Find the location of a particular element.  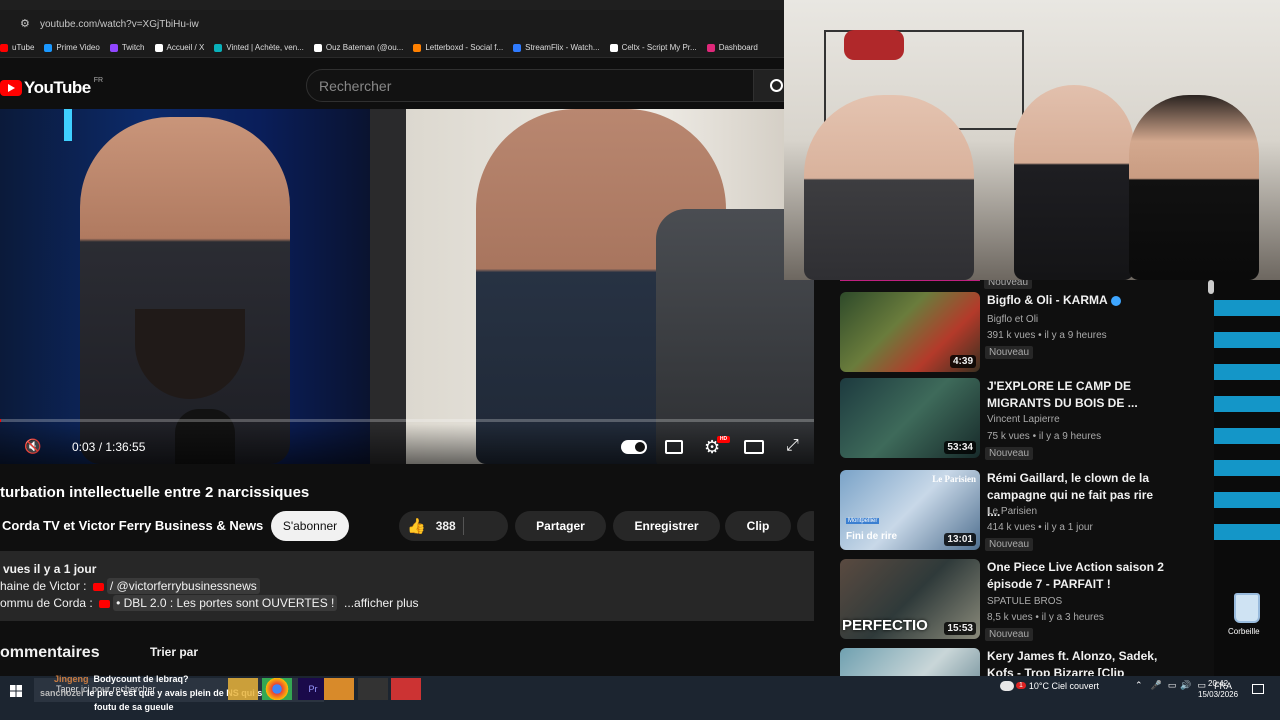

prev-thumb-edge is located at coordinates (910, 280).